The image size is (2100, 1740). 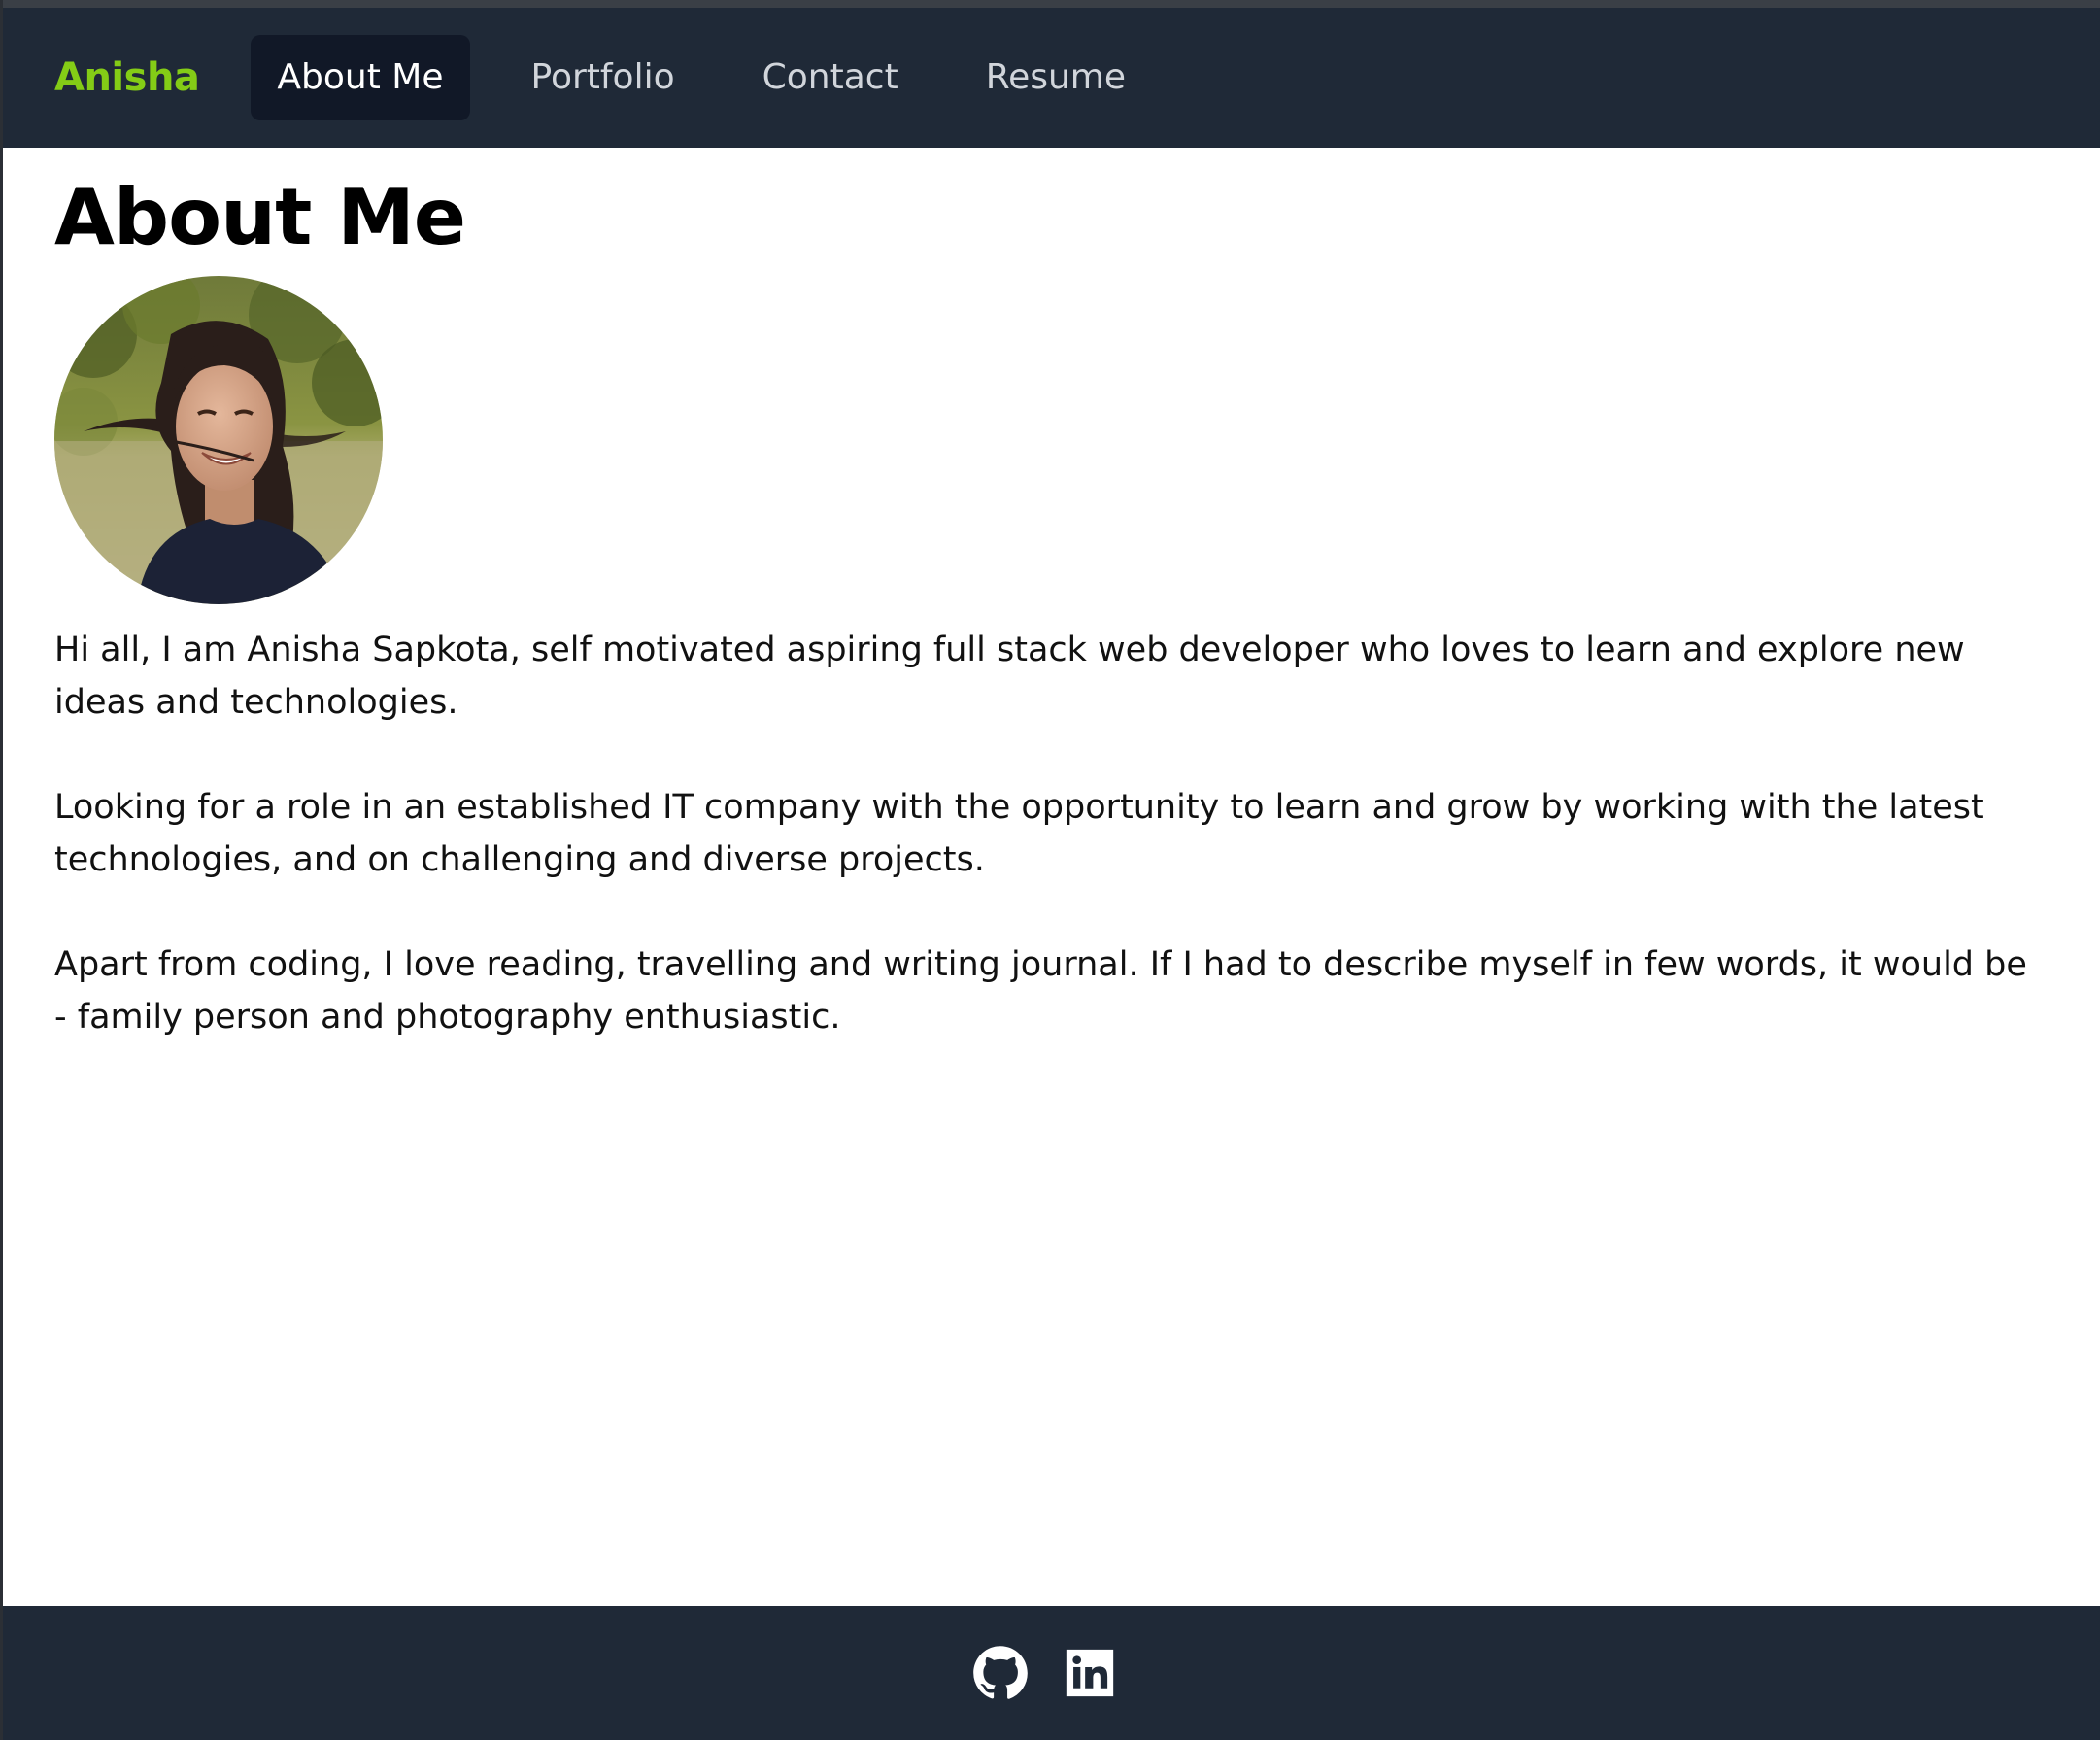 What do you see at coordinates (360, 77) in the screenshot?
I see `nav-link-about-me: About Me` at bounding box center [360, 77].